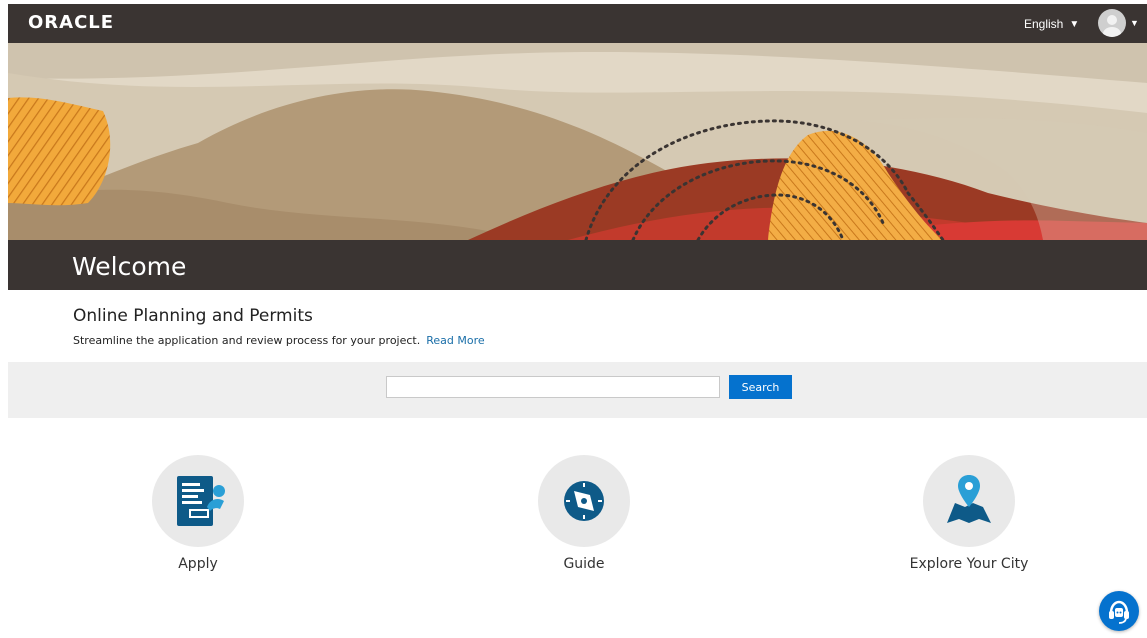  I want to click on apply-form-icon, so click(201, 501).